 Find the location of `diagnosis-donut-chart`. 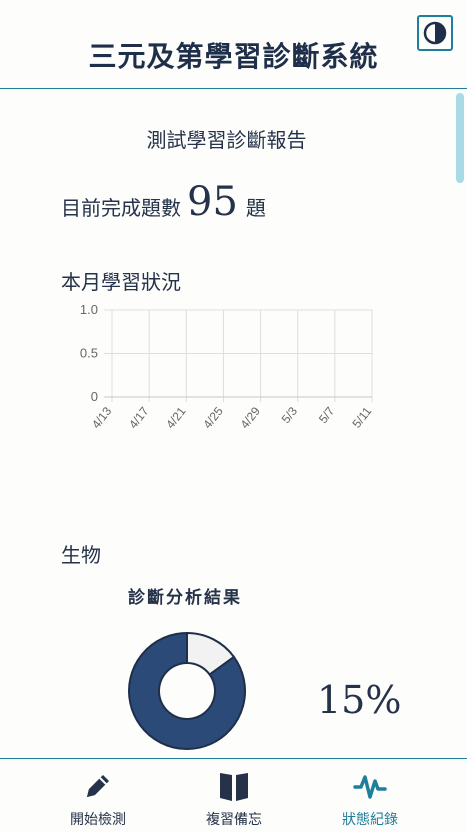

diagnosis-donut-chart is located at coordinates (187, 690).